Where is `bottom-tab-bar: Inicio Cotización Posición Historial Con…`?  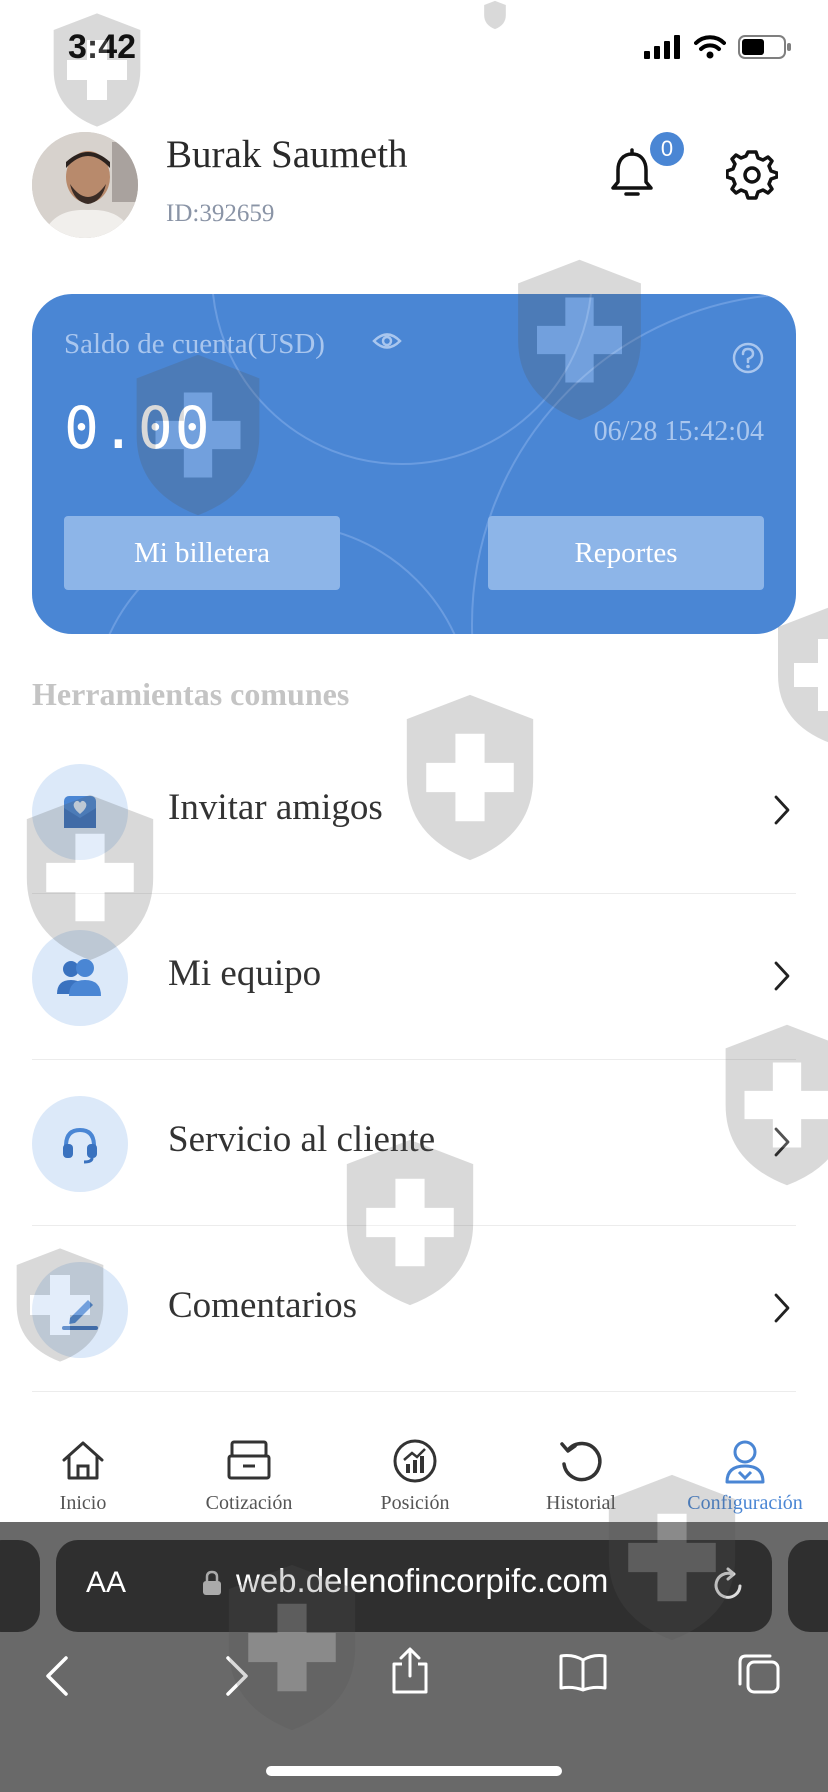
bottom-tab-bar: Inicio Cotización Posición Historial Con… is located at coordinates (414, 1471).